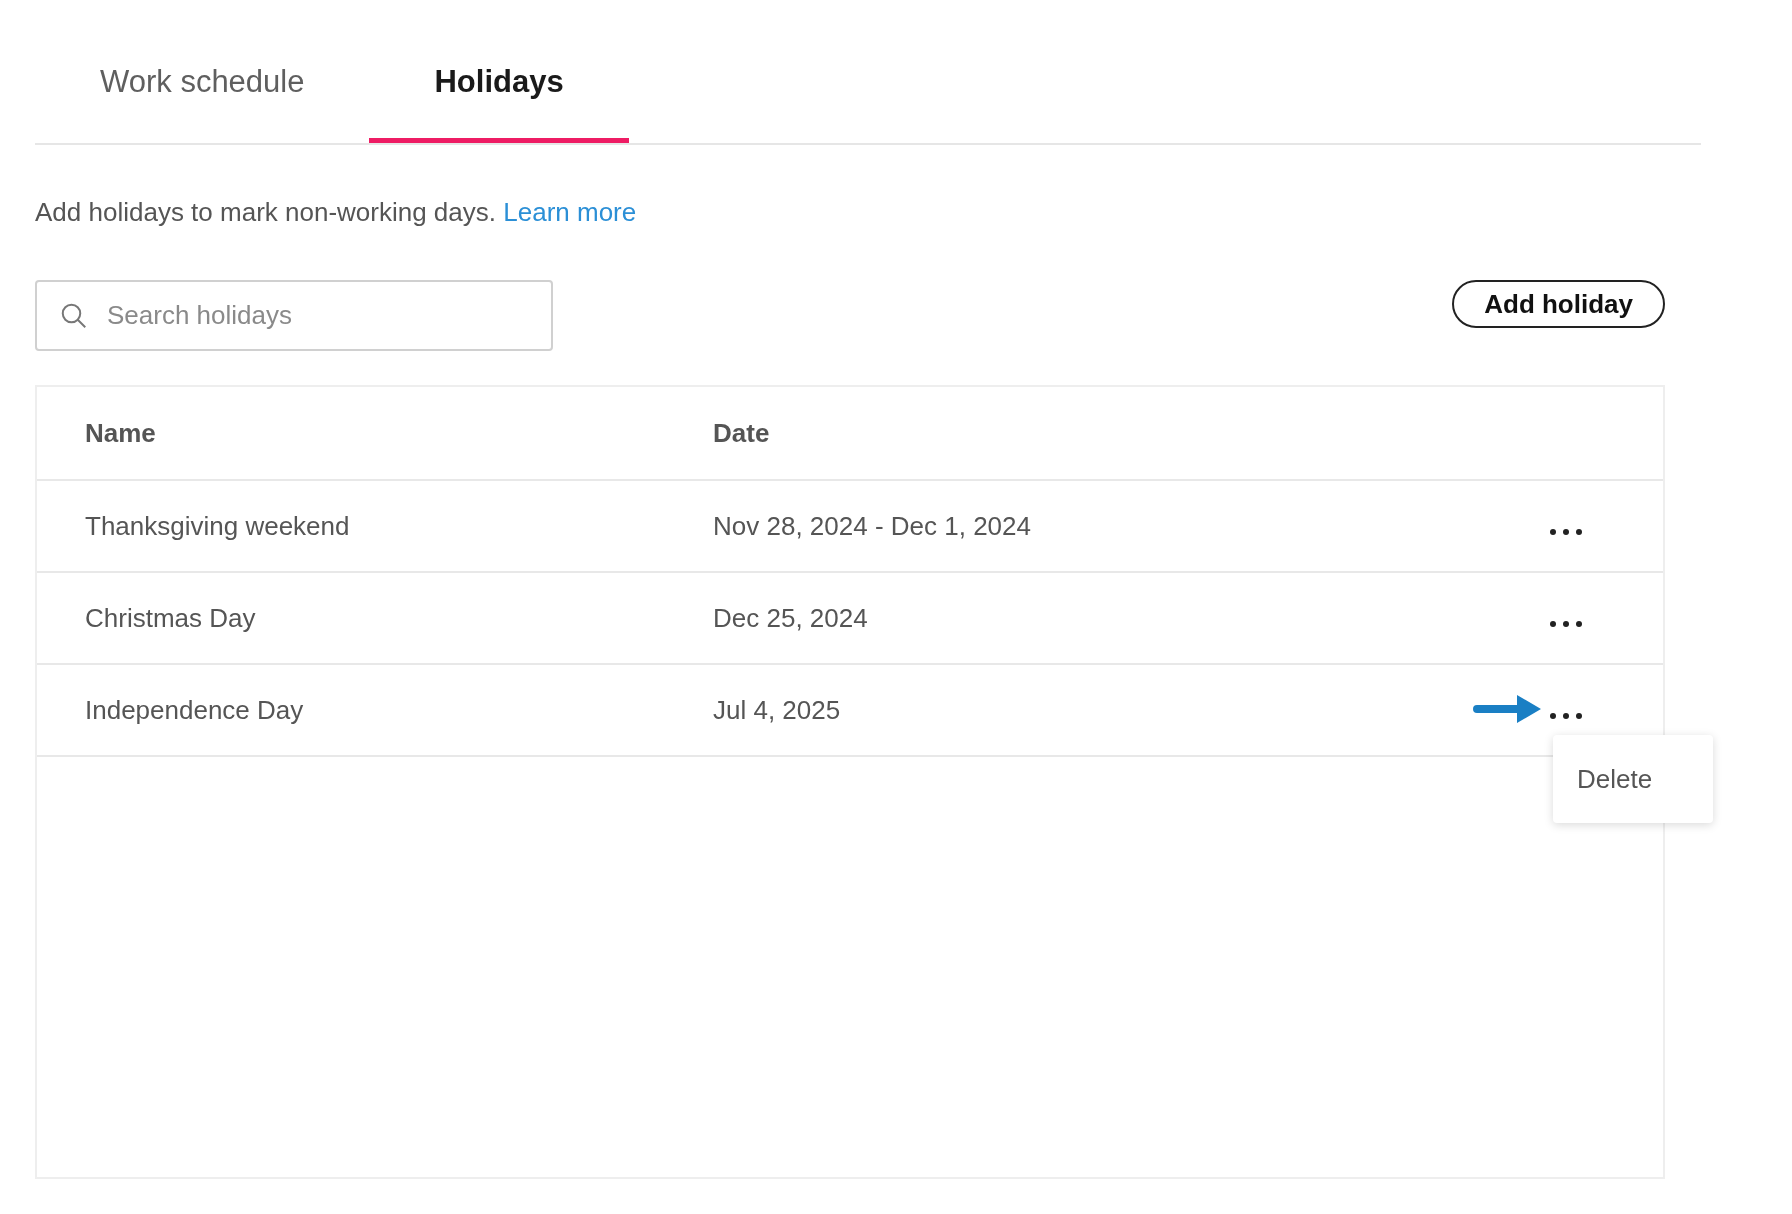 The height and width of the screenshot is (1214, 1792). Describe the element at coordinates (217, 526) in the screenshot. I see `table-cell: Thanksgiving weekend` at that location.